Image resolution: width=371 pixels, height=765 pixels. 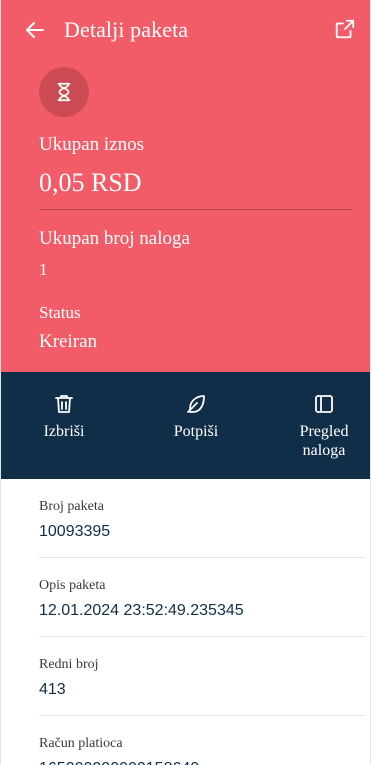 I want to click on sign-button: Potpiši, so click(x=196, y=425).